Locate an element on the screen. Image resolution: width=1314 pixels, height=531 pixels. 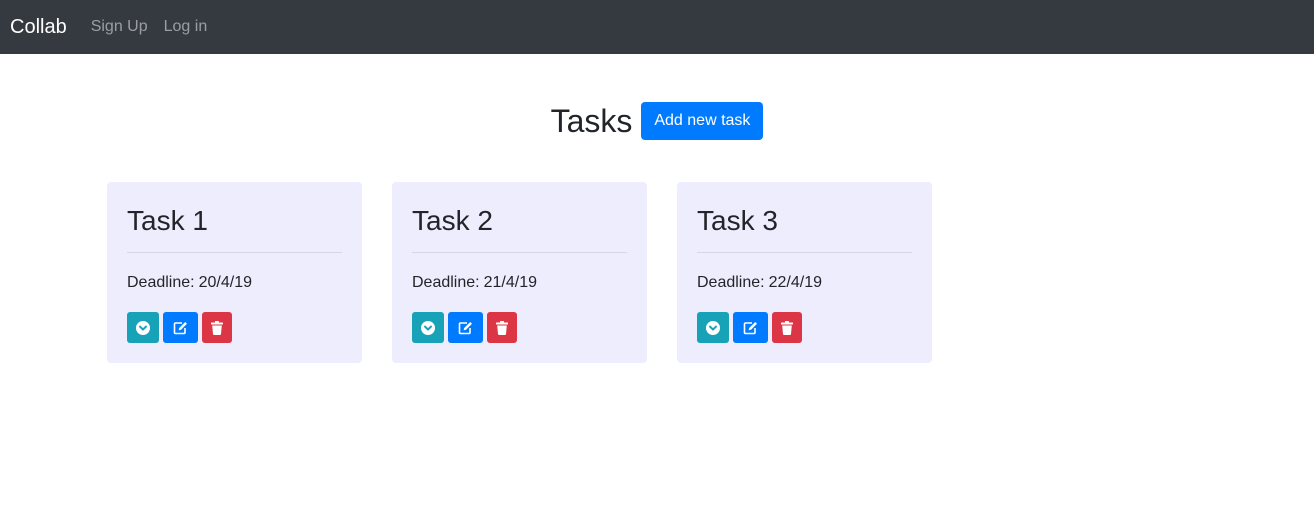
brand-link: Collab is located at coordinates (38, 27).